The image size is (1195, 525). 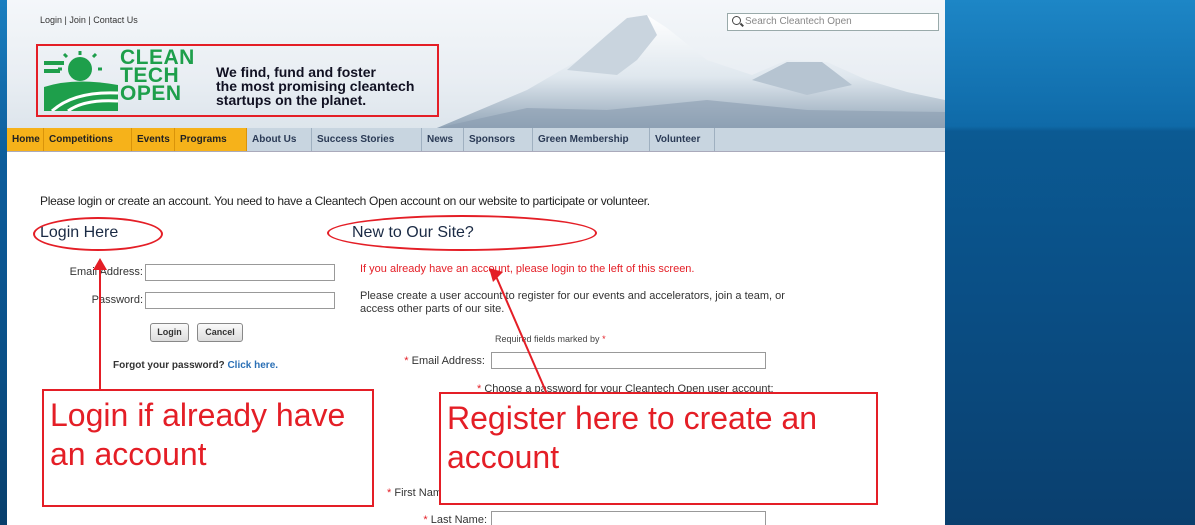 What do you see at coordinates (88, 139) in the screenshot?
I see `nav-item-competitions: Competitions` at bounding box center [88, 139].